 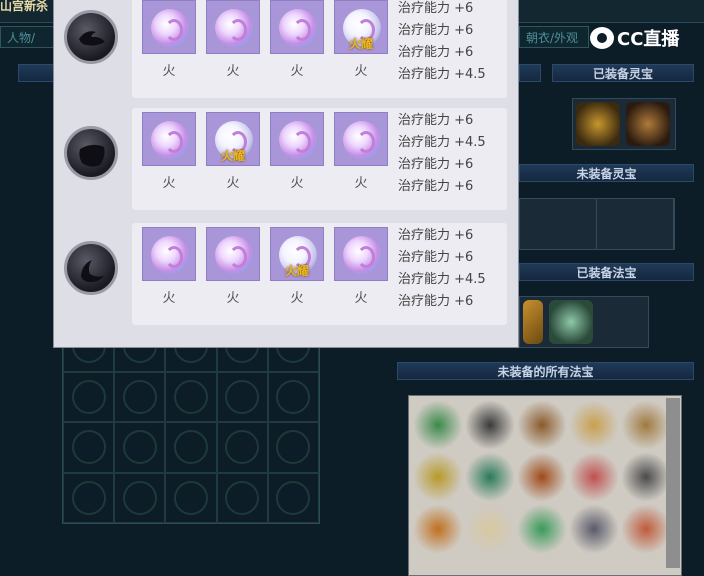 I want to click on moon-stone-icon, so click(x=91, y=37).